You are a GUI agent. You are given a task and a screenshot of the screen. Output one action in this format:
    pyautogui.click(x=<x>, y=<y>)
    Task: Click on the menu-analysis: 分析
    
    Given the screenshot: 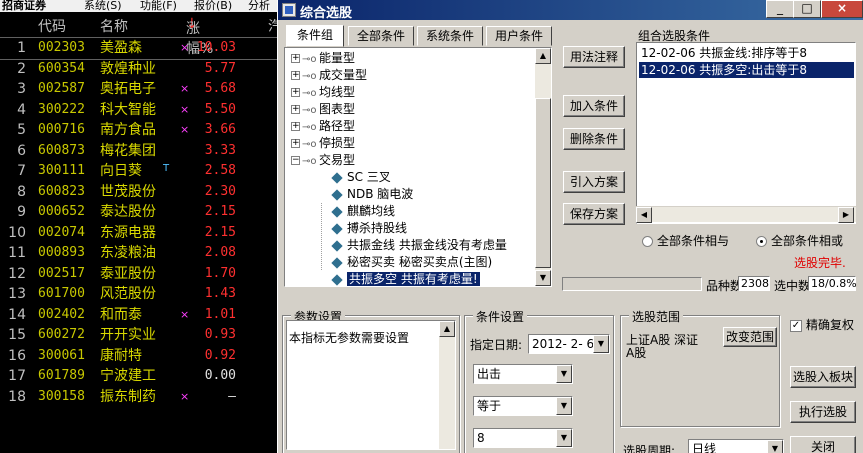 What is the action you would take?
    pyautogui.click(x=259, y=6)
    